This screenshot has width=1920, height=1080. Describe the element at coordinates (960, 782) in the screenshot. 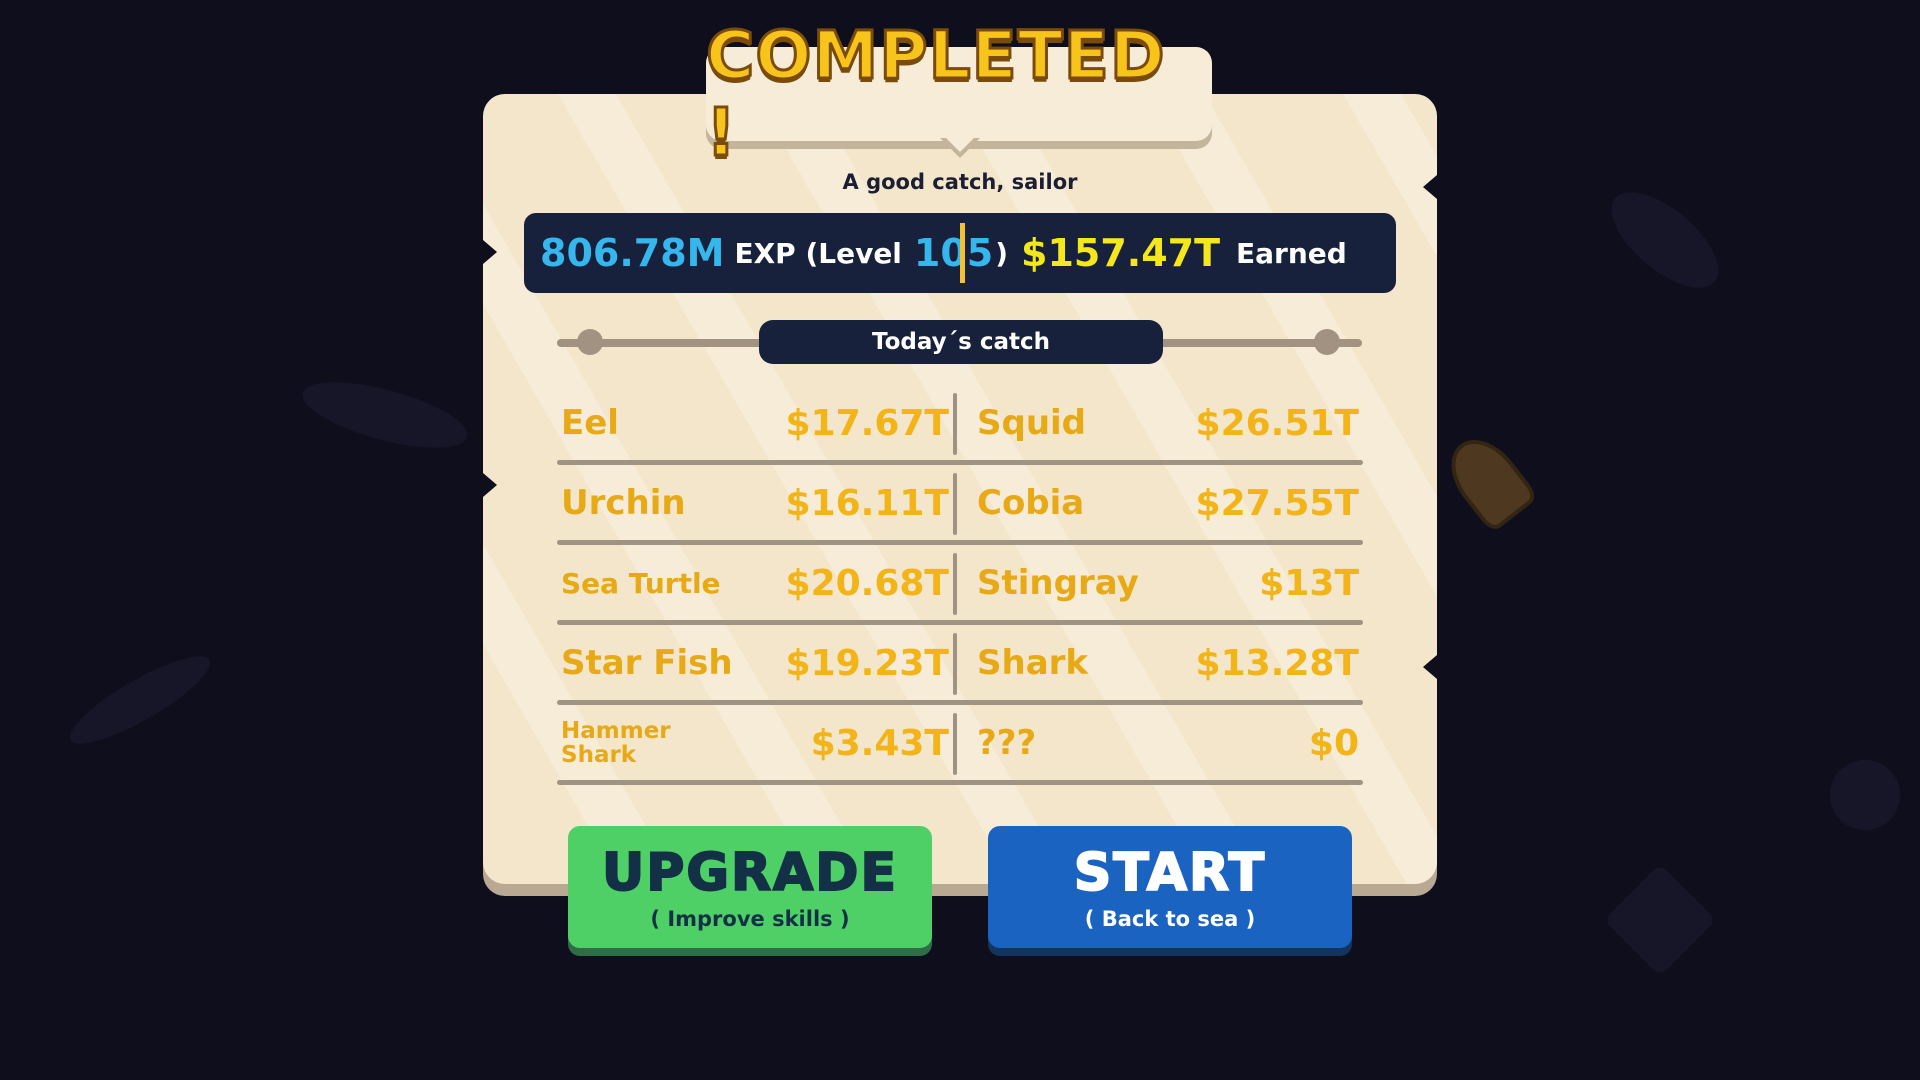

I see `row-divider` at that location.